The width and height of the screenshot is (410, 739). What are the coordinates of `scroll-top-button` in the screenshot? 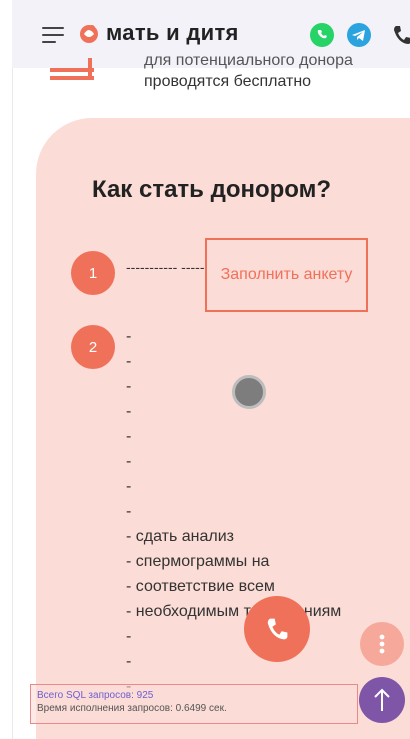 It's located at (382, 700).